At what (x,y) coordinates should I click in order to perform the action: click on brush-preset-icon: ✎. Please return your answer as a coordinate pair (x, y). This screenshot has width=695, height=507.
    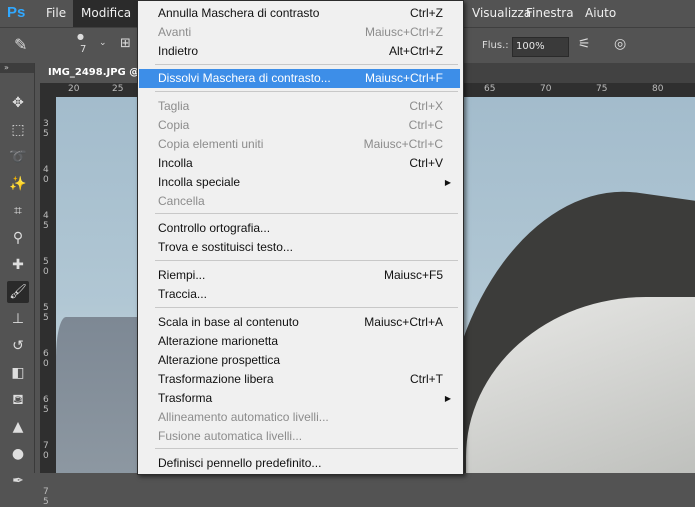
    Looking at the image, I should click on (20, 44).